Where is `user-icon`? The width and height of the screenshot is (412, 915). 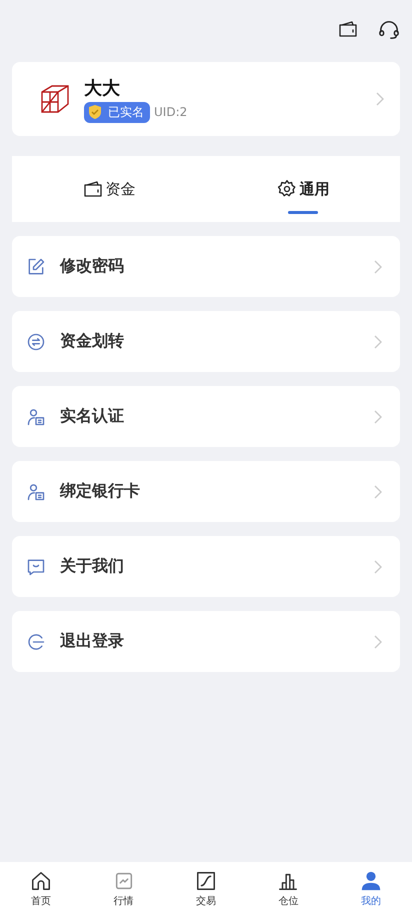 user-icon is located at coordinates (371, 881).